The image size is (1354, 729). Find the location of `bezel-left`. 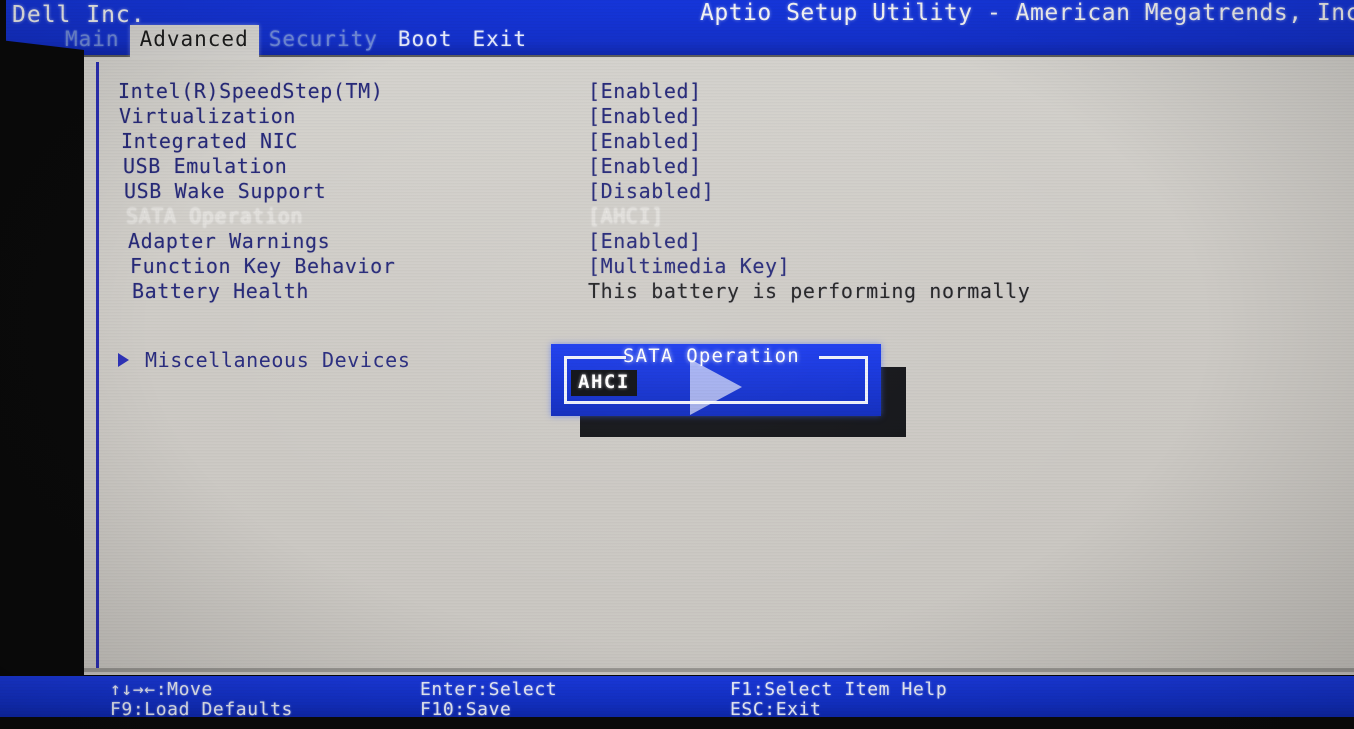

bezel-left is located at coordinates (42, 384).